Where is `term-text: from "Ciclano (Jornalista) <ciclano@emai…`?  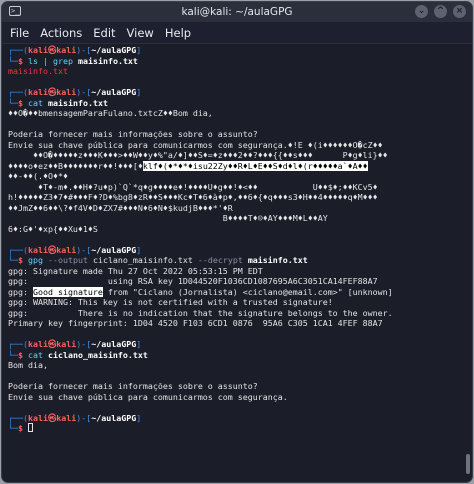
term-text: from "Ciclano (Jornalista) <ciclano@emai… is located at coordinates (247, 291).